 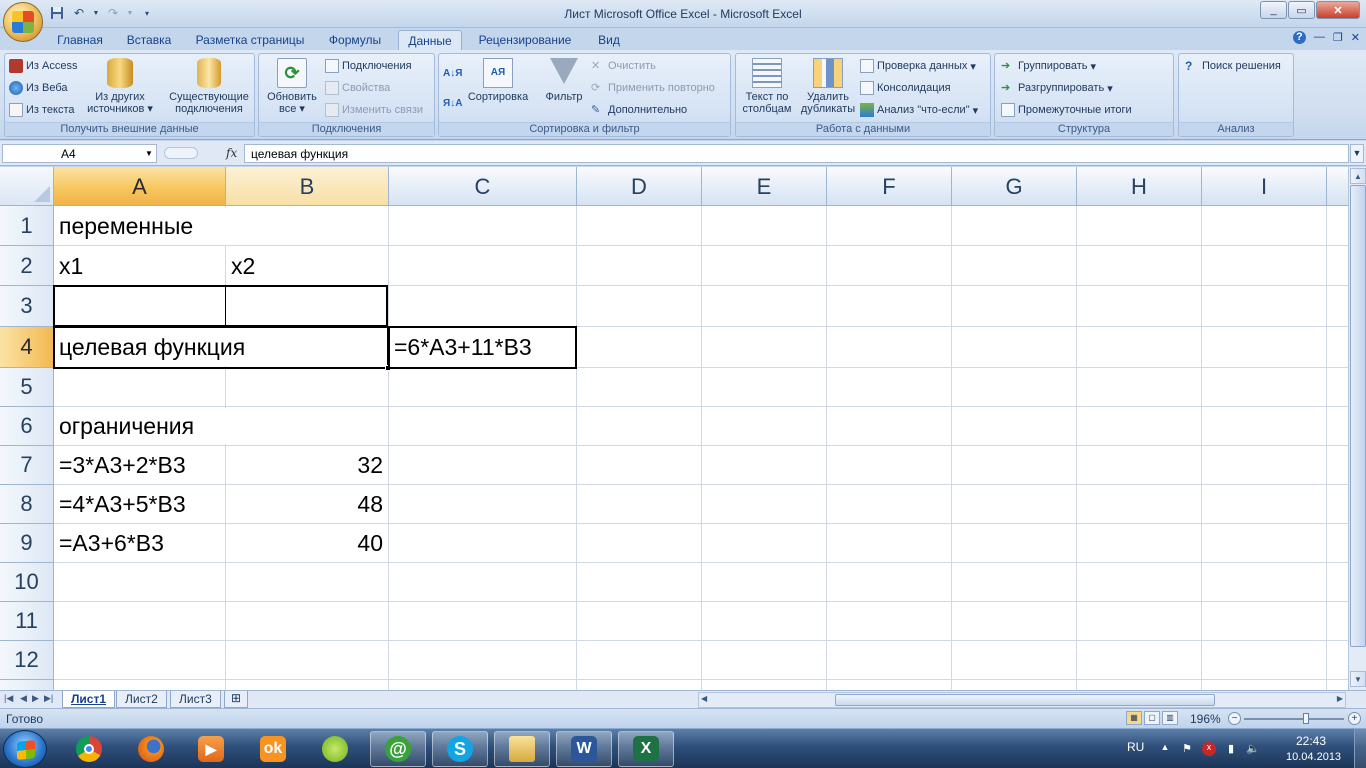 I want to click on connections-button: Подключения, so click(x=368, y=66).